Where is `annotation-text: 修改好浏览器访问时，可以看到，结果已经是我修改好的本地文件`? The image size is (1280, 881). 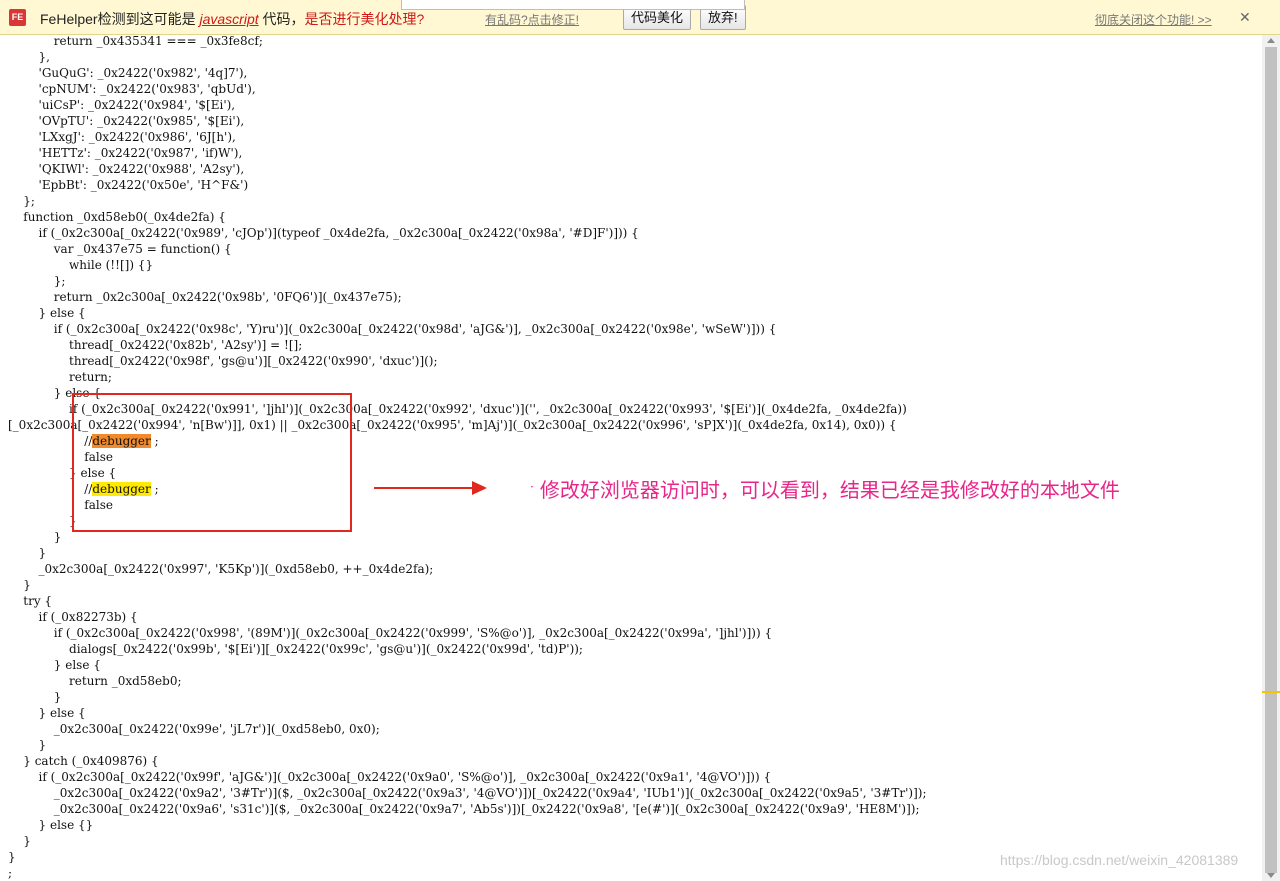 annotation-text: 修改好浏览器访问时，可以看到，结果已经是我修改好的本地文件 is located at coordinates (829, 490).